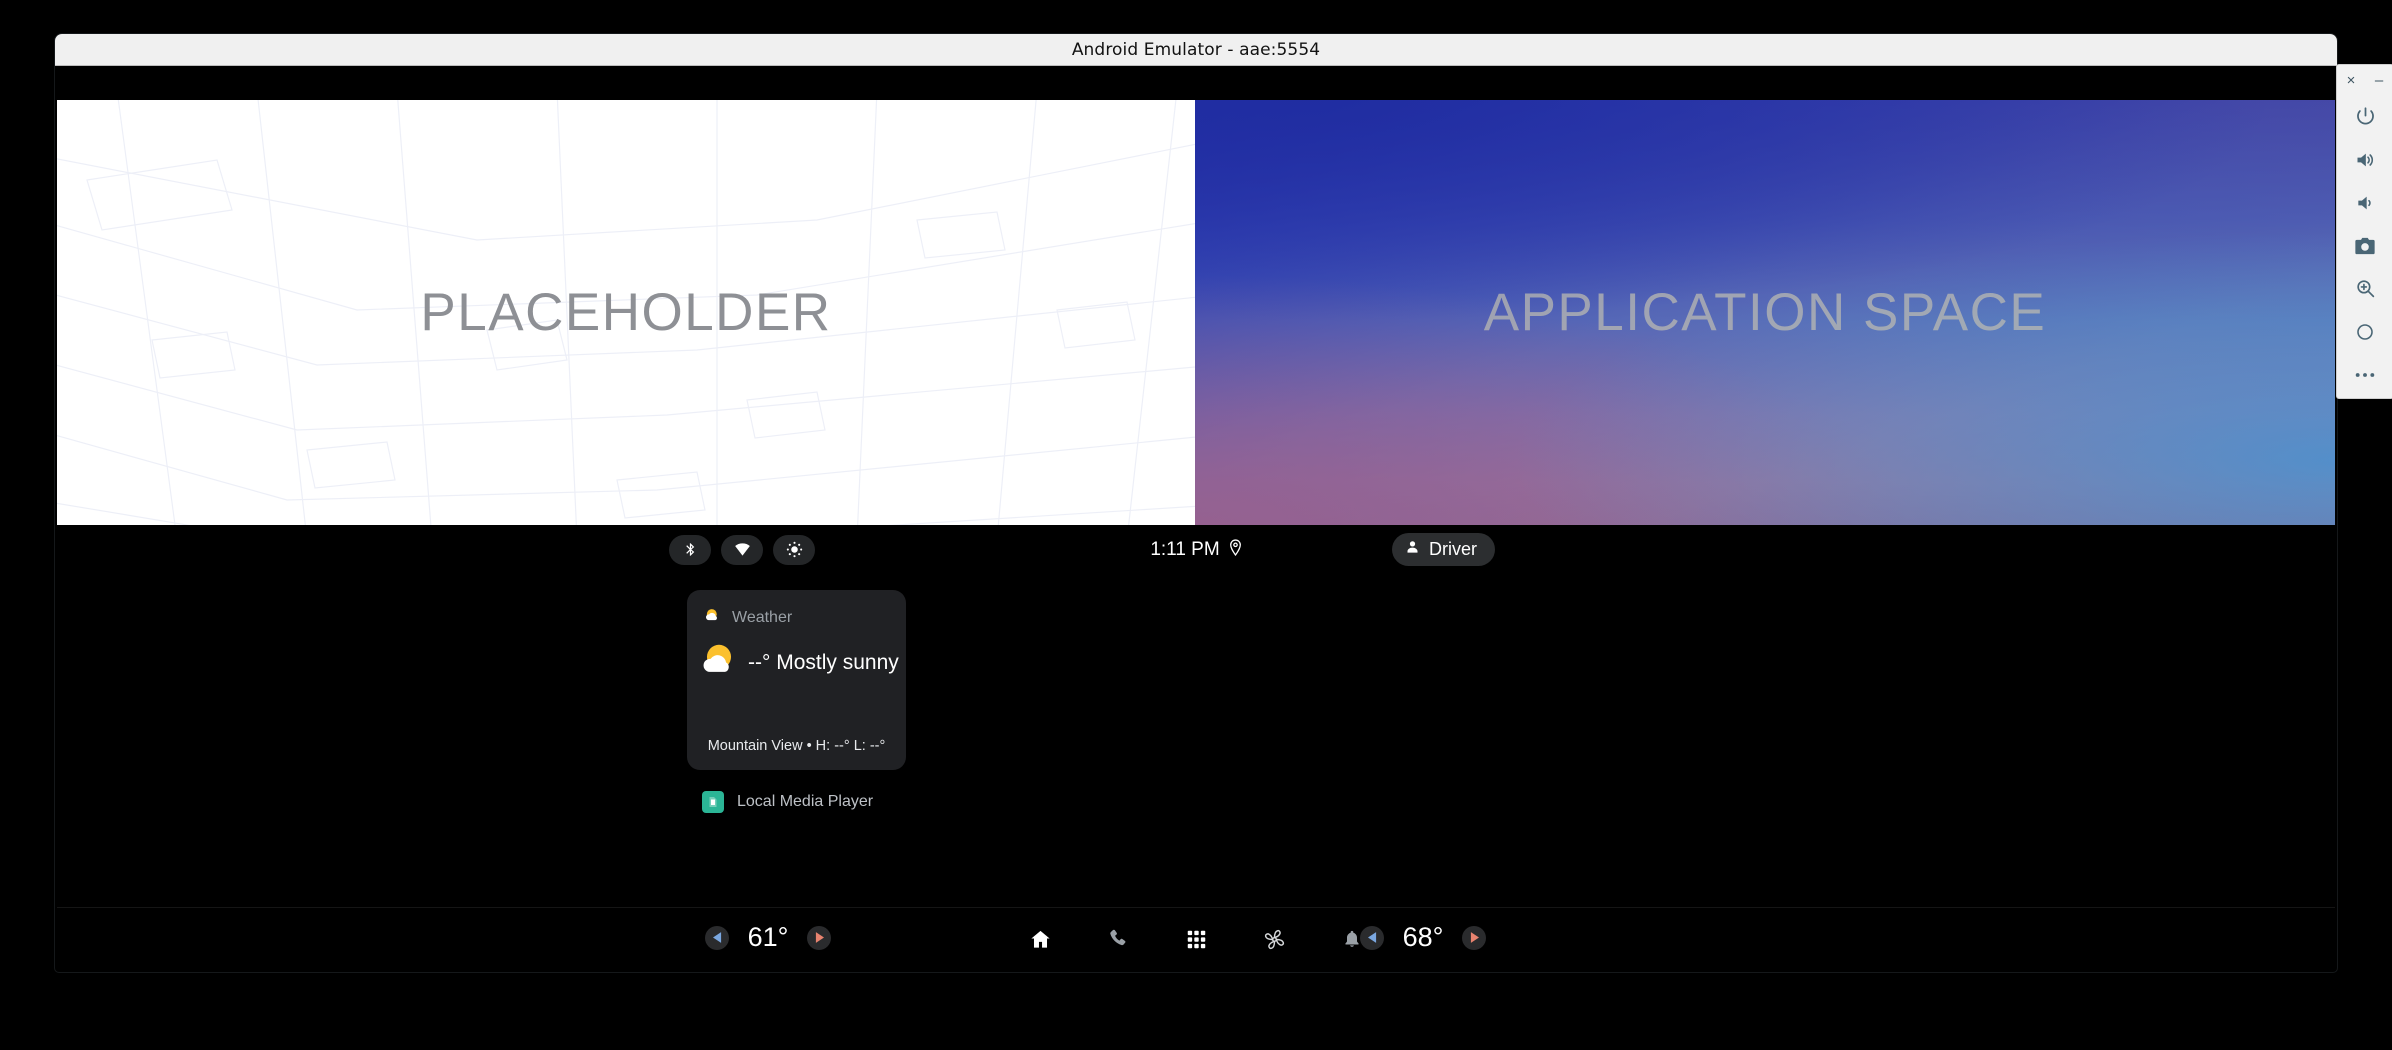 This screenshot has height=1050, width=2392. What do you see at coordinates (1474, 937) in the screenshot?
I see `temp-right-increase-button` at bounding box center [1474, 937].